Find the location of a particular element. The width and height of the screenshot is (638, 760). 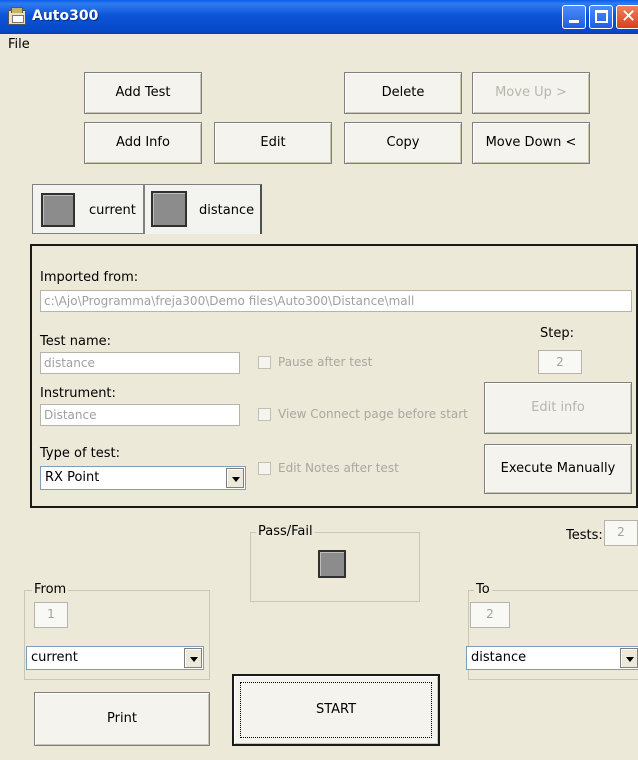

title-bar: Auto300 ✕ is located at coordinates (319, 17).